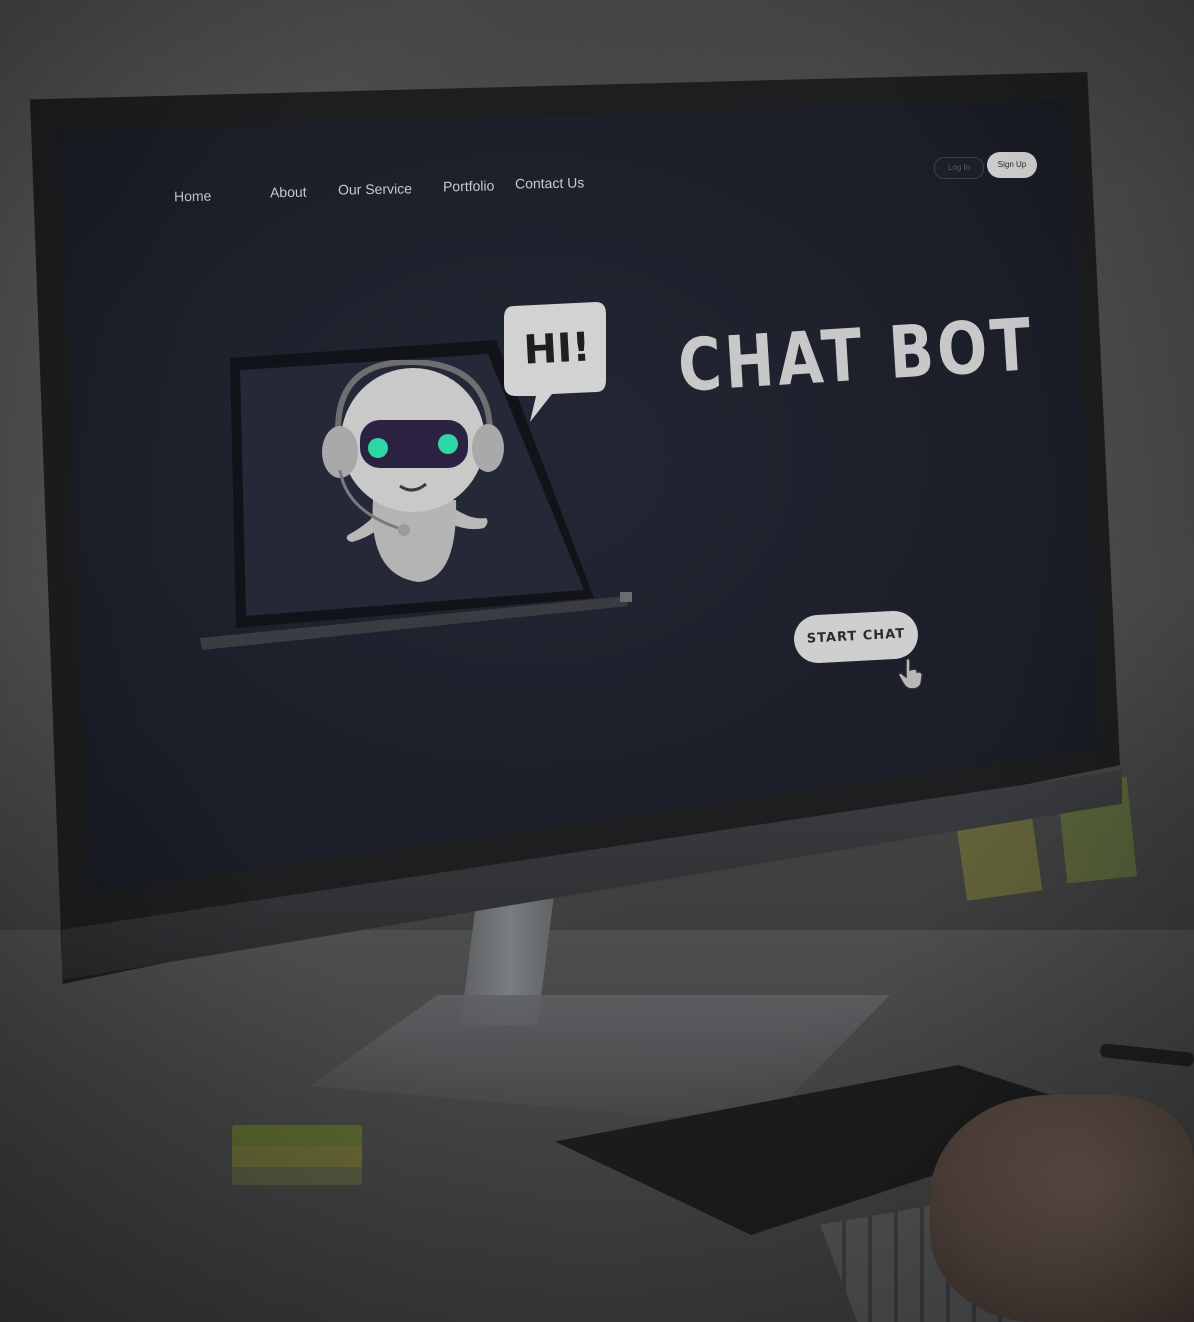 This screenshot has width=1194, height=1322. Describe the element at coordinates (288, 192) in the screenshot. I see `nav-about: About` at that location.